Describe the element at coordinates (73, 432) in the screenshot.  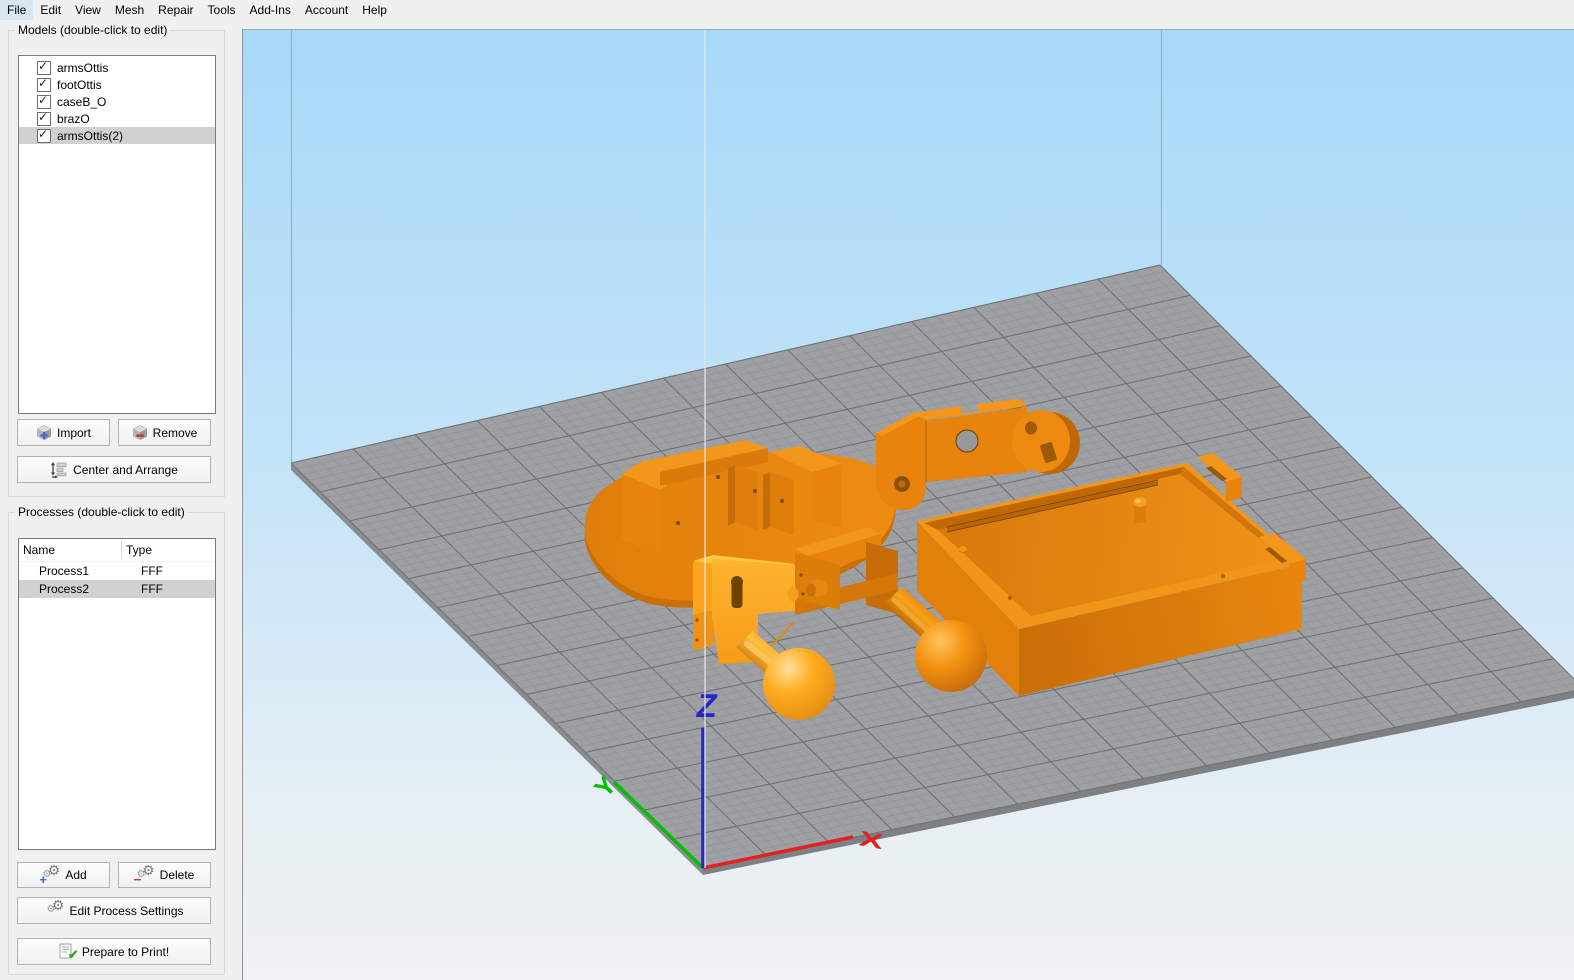
I see `import-button-label: Import` at that location.